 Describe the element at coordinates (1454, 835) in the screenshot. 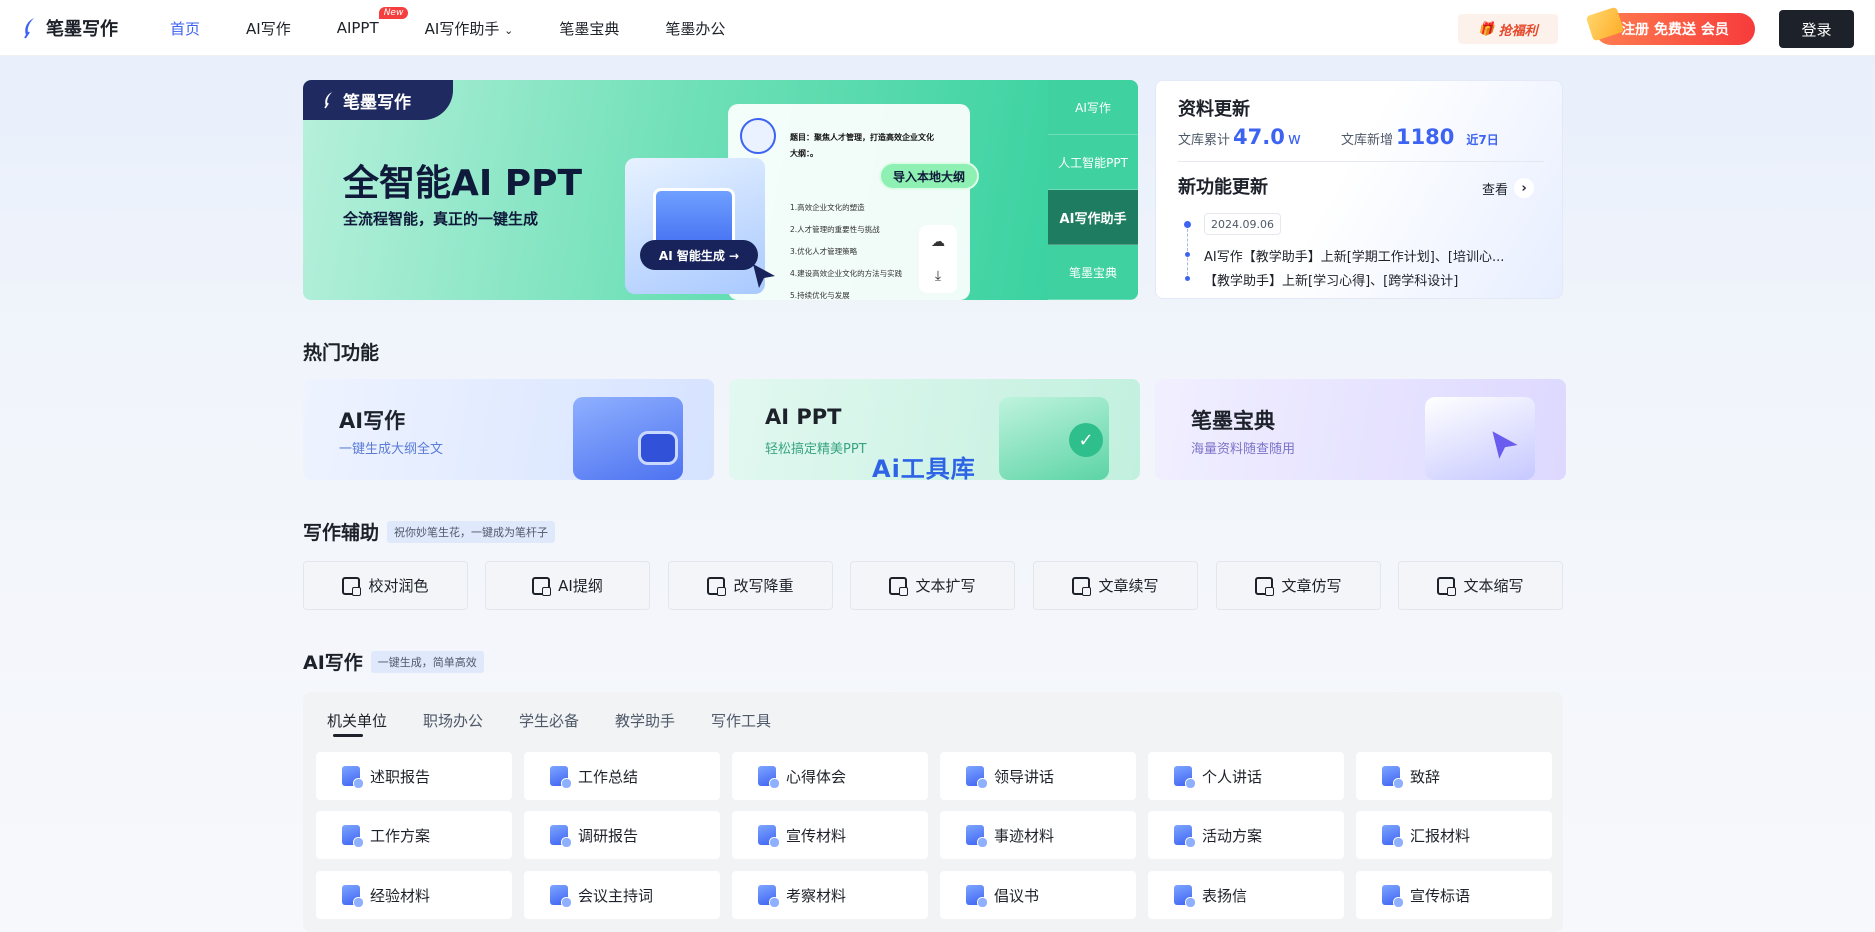

I see `writing-item: 汇报材料` at that location.